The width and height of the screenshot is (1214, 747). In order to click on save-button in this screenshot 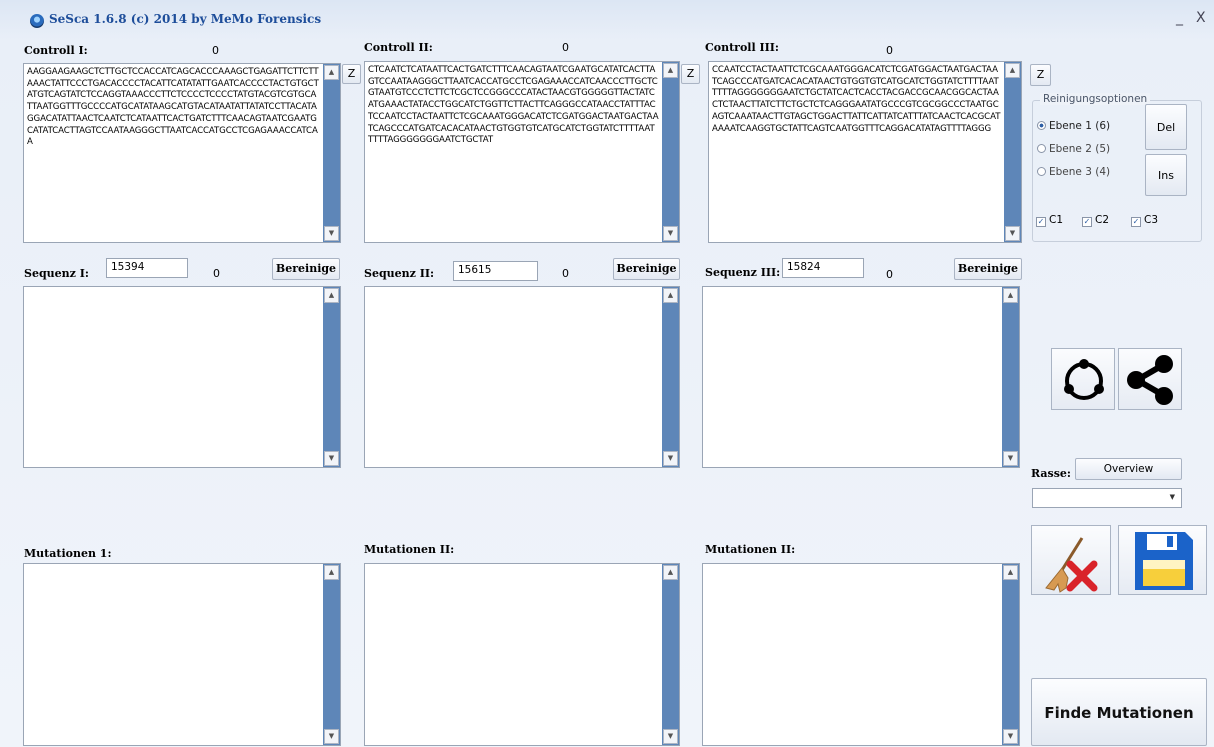, I will do `click(1162, 560)`.